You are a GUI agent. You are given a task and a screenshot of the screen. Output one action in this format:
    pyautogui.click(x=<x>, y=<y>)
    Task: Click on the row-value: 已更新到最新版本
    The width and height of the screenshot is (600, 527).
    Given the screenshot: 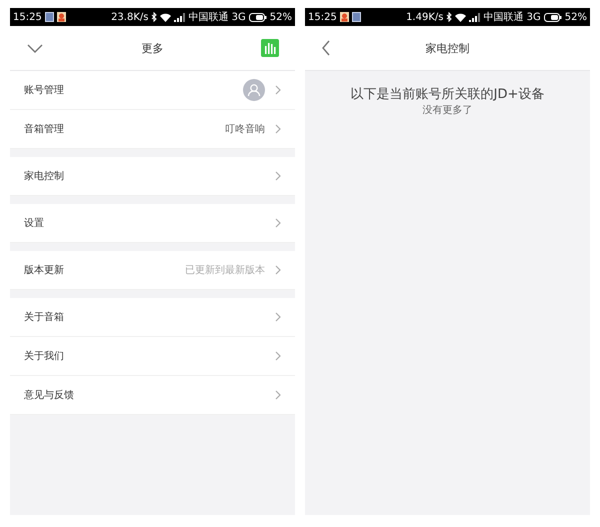 What is the action you would take?
    pyautogui.click(x=225, y=270)
    